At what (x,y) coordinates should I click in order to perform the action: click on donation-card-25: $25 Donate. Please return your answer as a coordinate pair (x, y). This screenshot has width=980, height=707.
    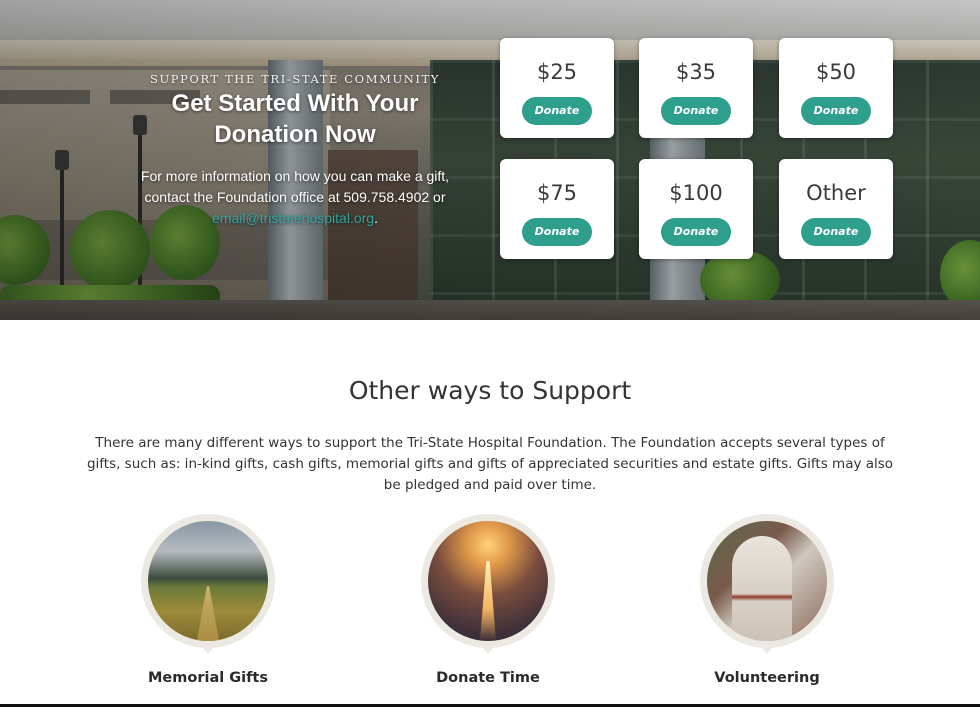
    Looking at the image, I should click on (557, 88).